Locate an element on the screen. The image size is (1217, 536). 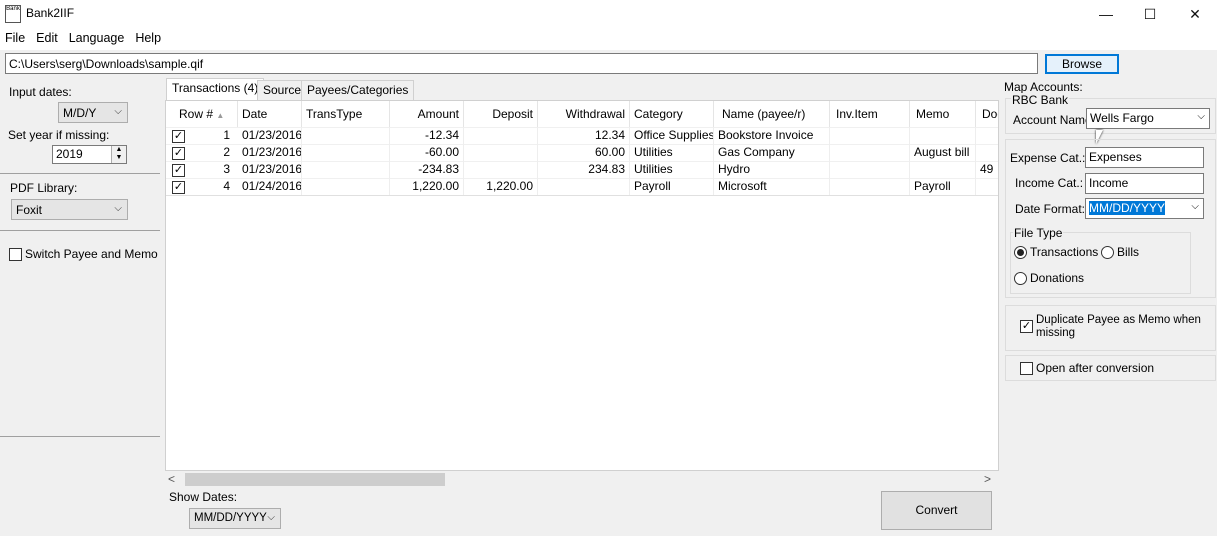
duplicate-payee-label: Duplicate Payee as Memo when missing is located at coordinates (1118, 326).